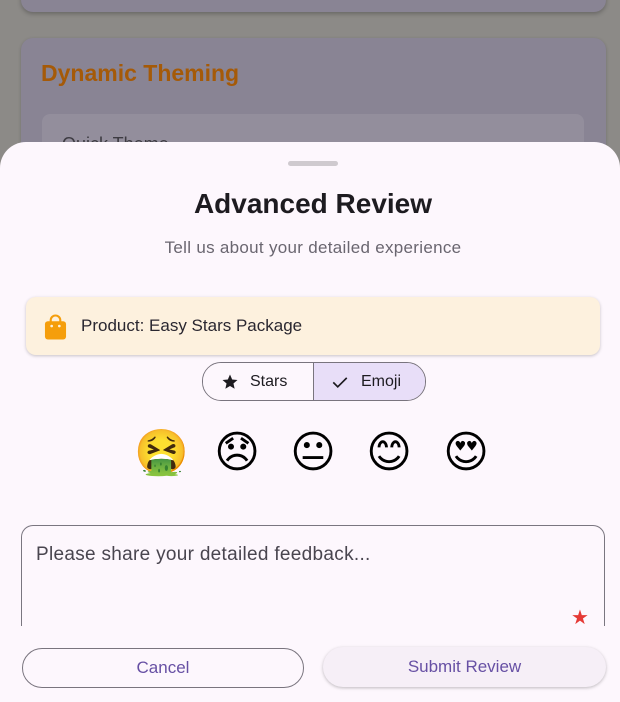 The height and width of the screenshot is (702, 620). Describe the element at coordinates (313, 6) in the screenshot. I see `background-card` at that location.